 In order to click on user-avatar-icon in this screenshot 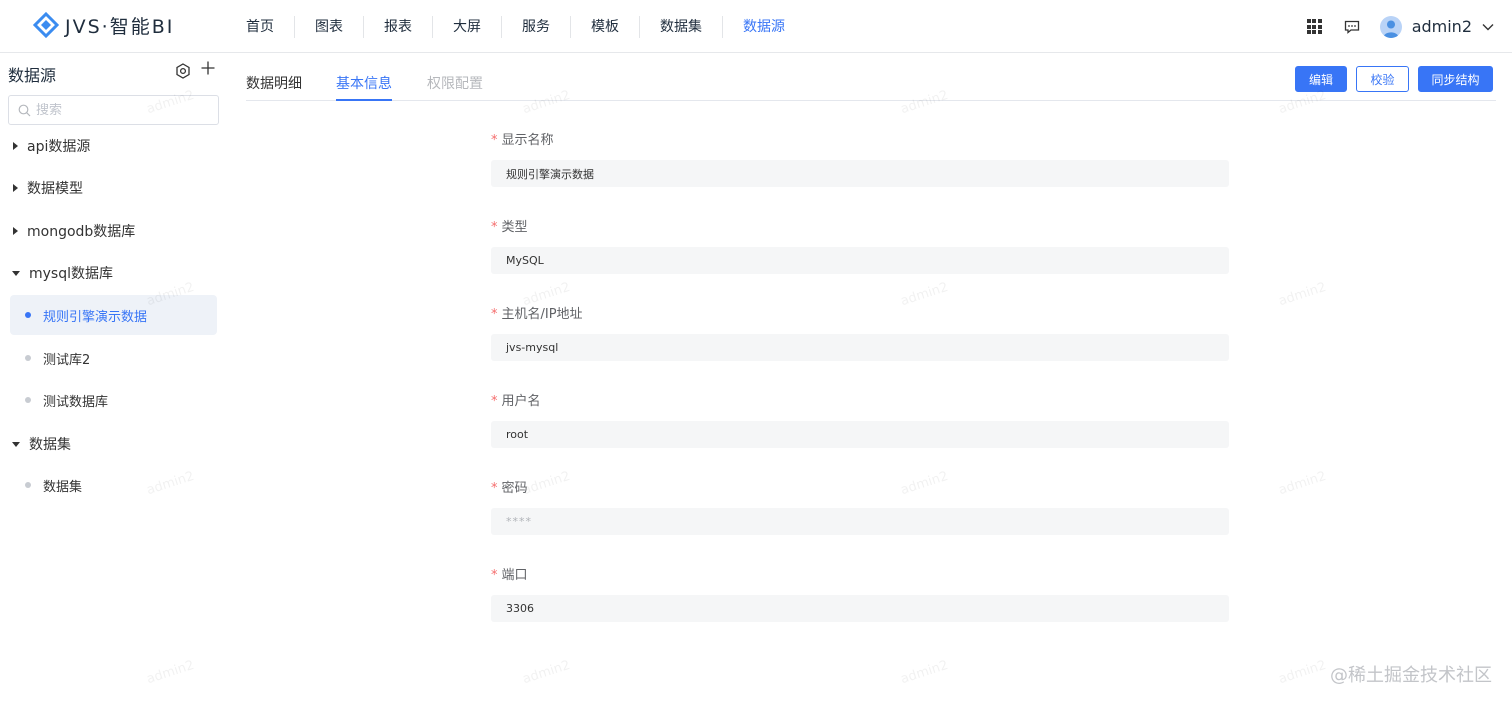, I will do `click(1390, 29)`.